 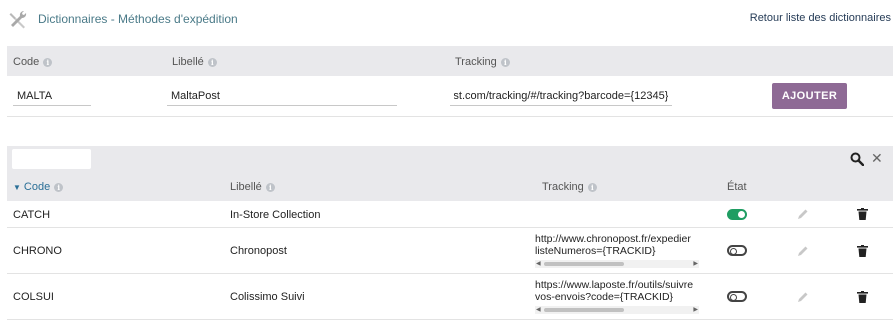 What do you see at coordinates (51, 159) in the screenshot?
I see `filter-input` at bounding box center [51, 159].